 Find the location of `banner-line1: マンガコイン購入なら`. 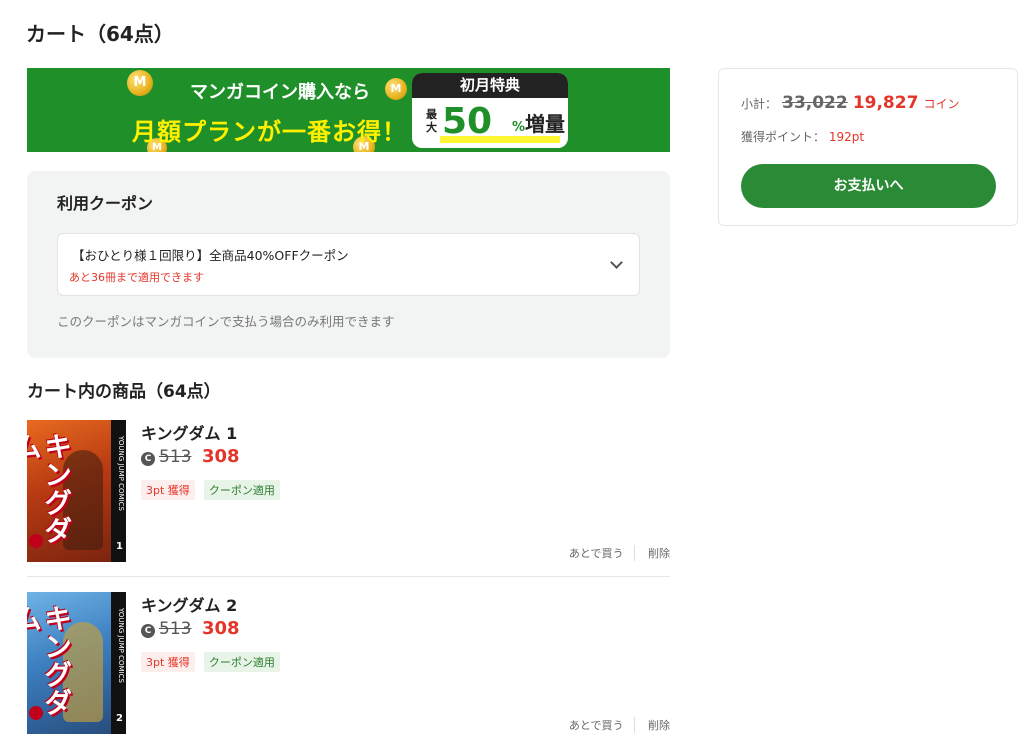

banner-line1: マンガコイン購入なら is located at coordinates (280, 92).